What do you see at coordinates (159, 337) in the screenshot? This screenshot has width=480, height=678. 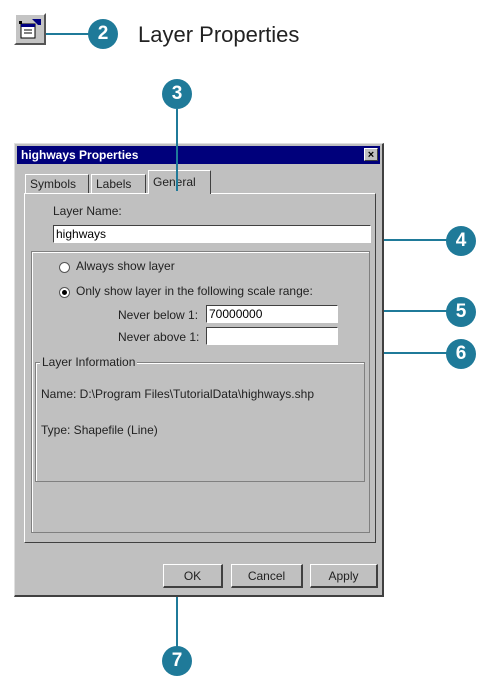 I see `never-above-label: Never above 1:` at bounding box center [159, 337].